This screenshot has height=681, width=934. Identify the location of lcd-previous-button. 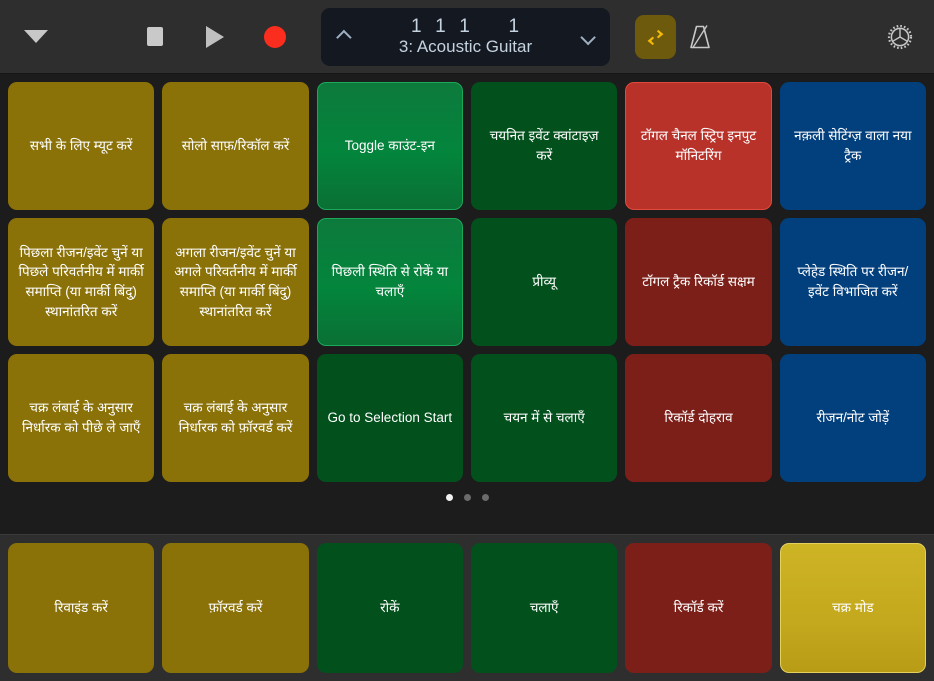
(342, 37).